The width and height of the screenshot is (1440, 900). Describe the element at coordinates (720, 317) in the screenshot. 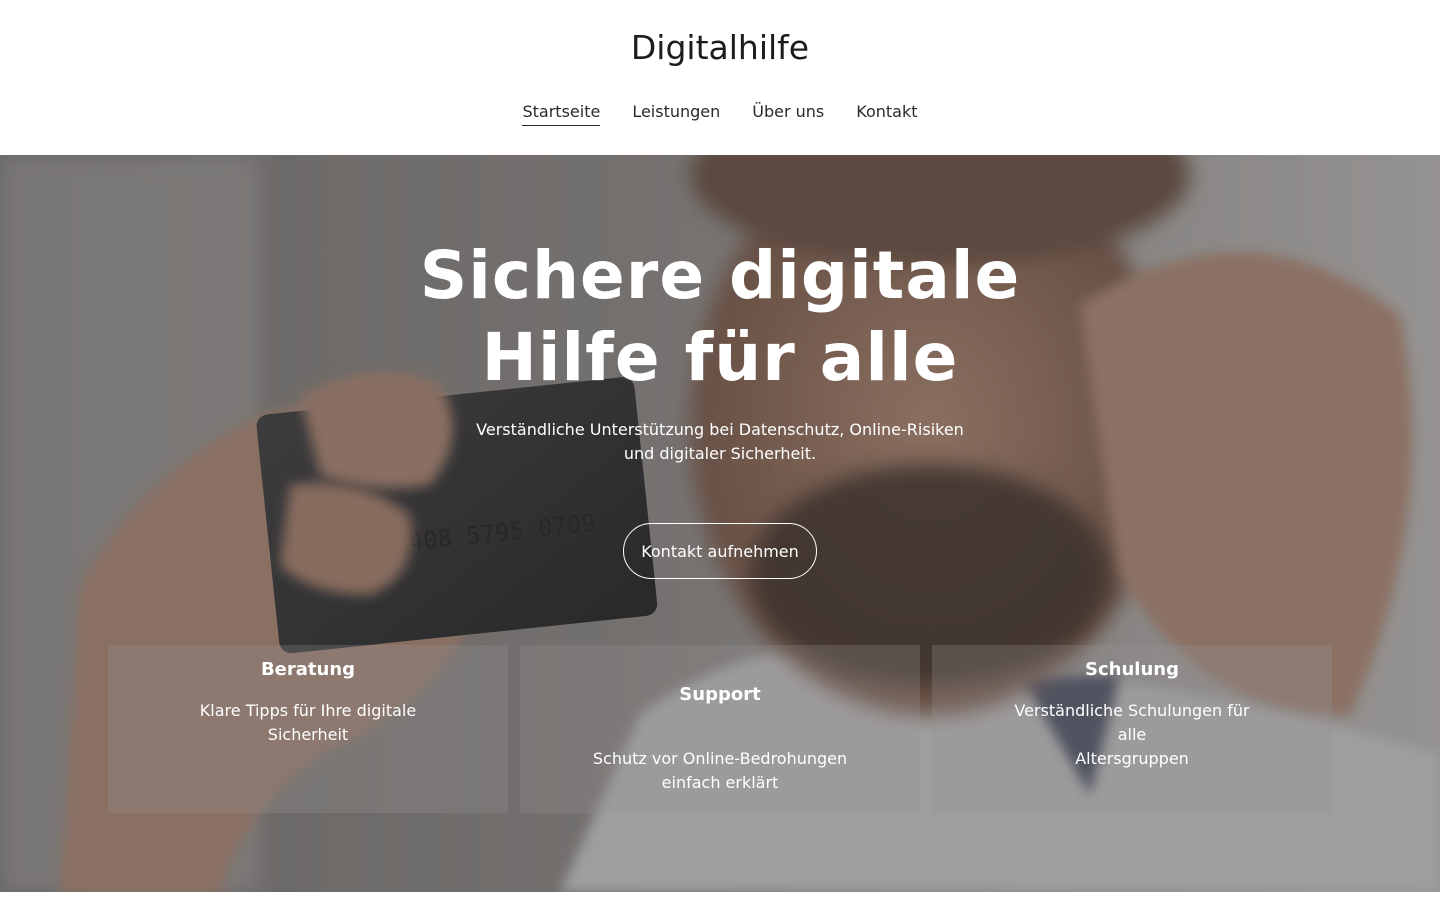

I see `hero-title: Sichere digitale Hilfe für alle` at that location.